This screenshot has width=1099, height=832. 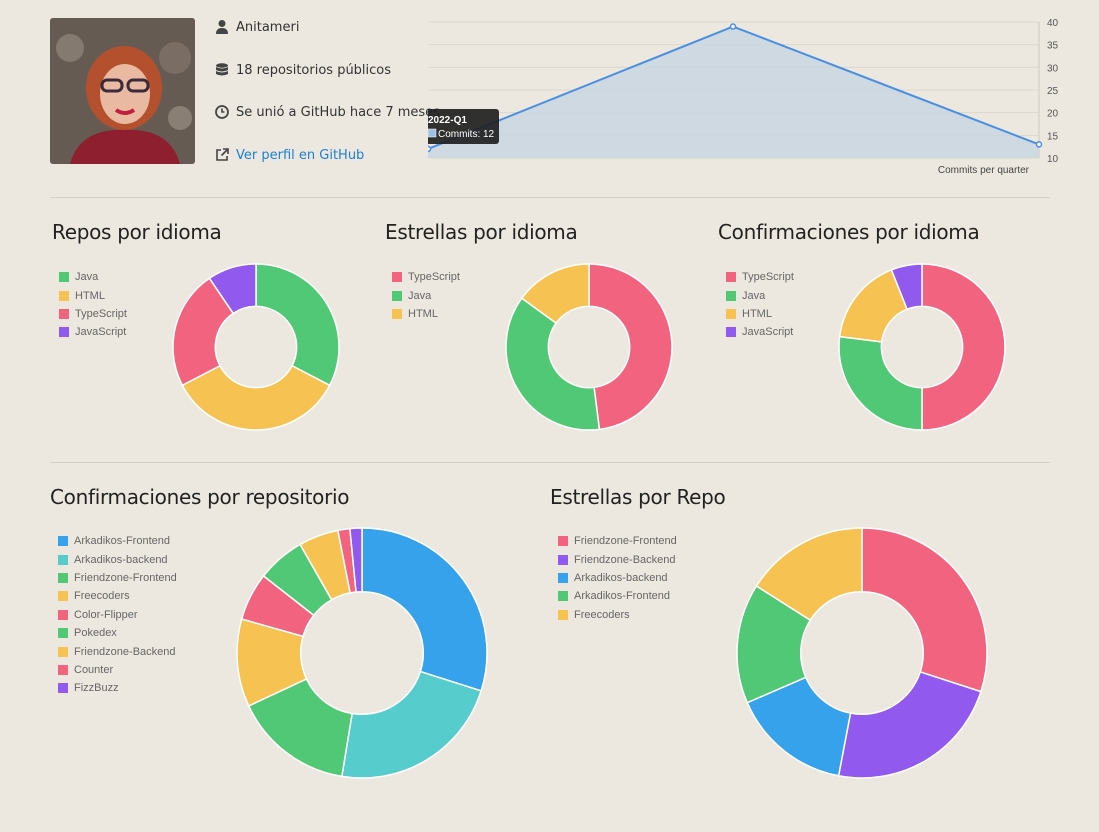 I want to click on legend-label: Freecoders, so click(x=602, y=614).